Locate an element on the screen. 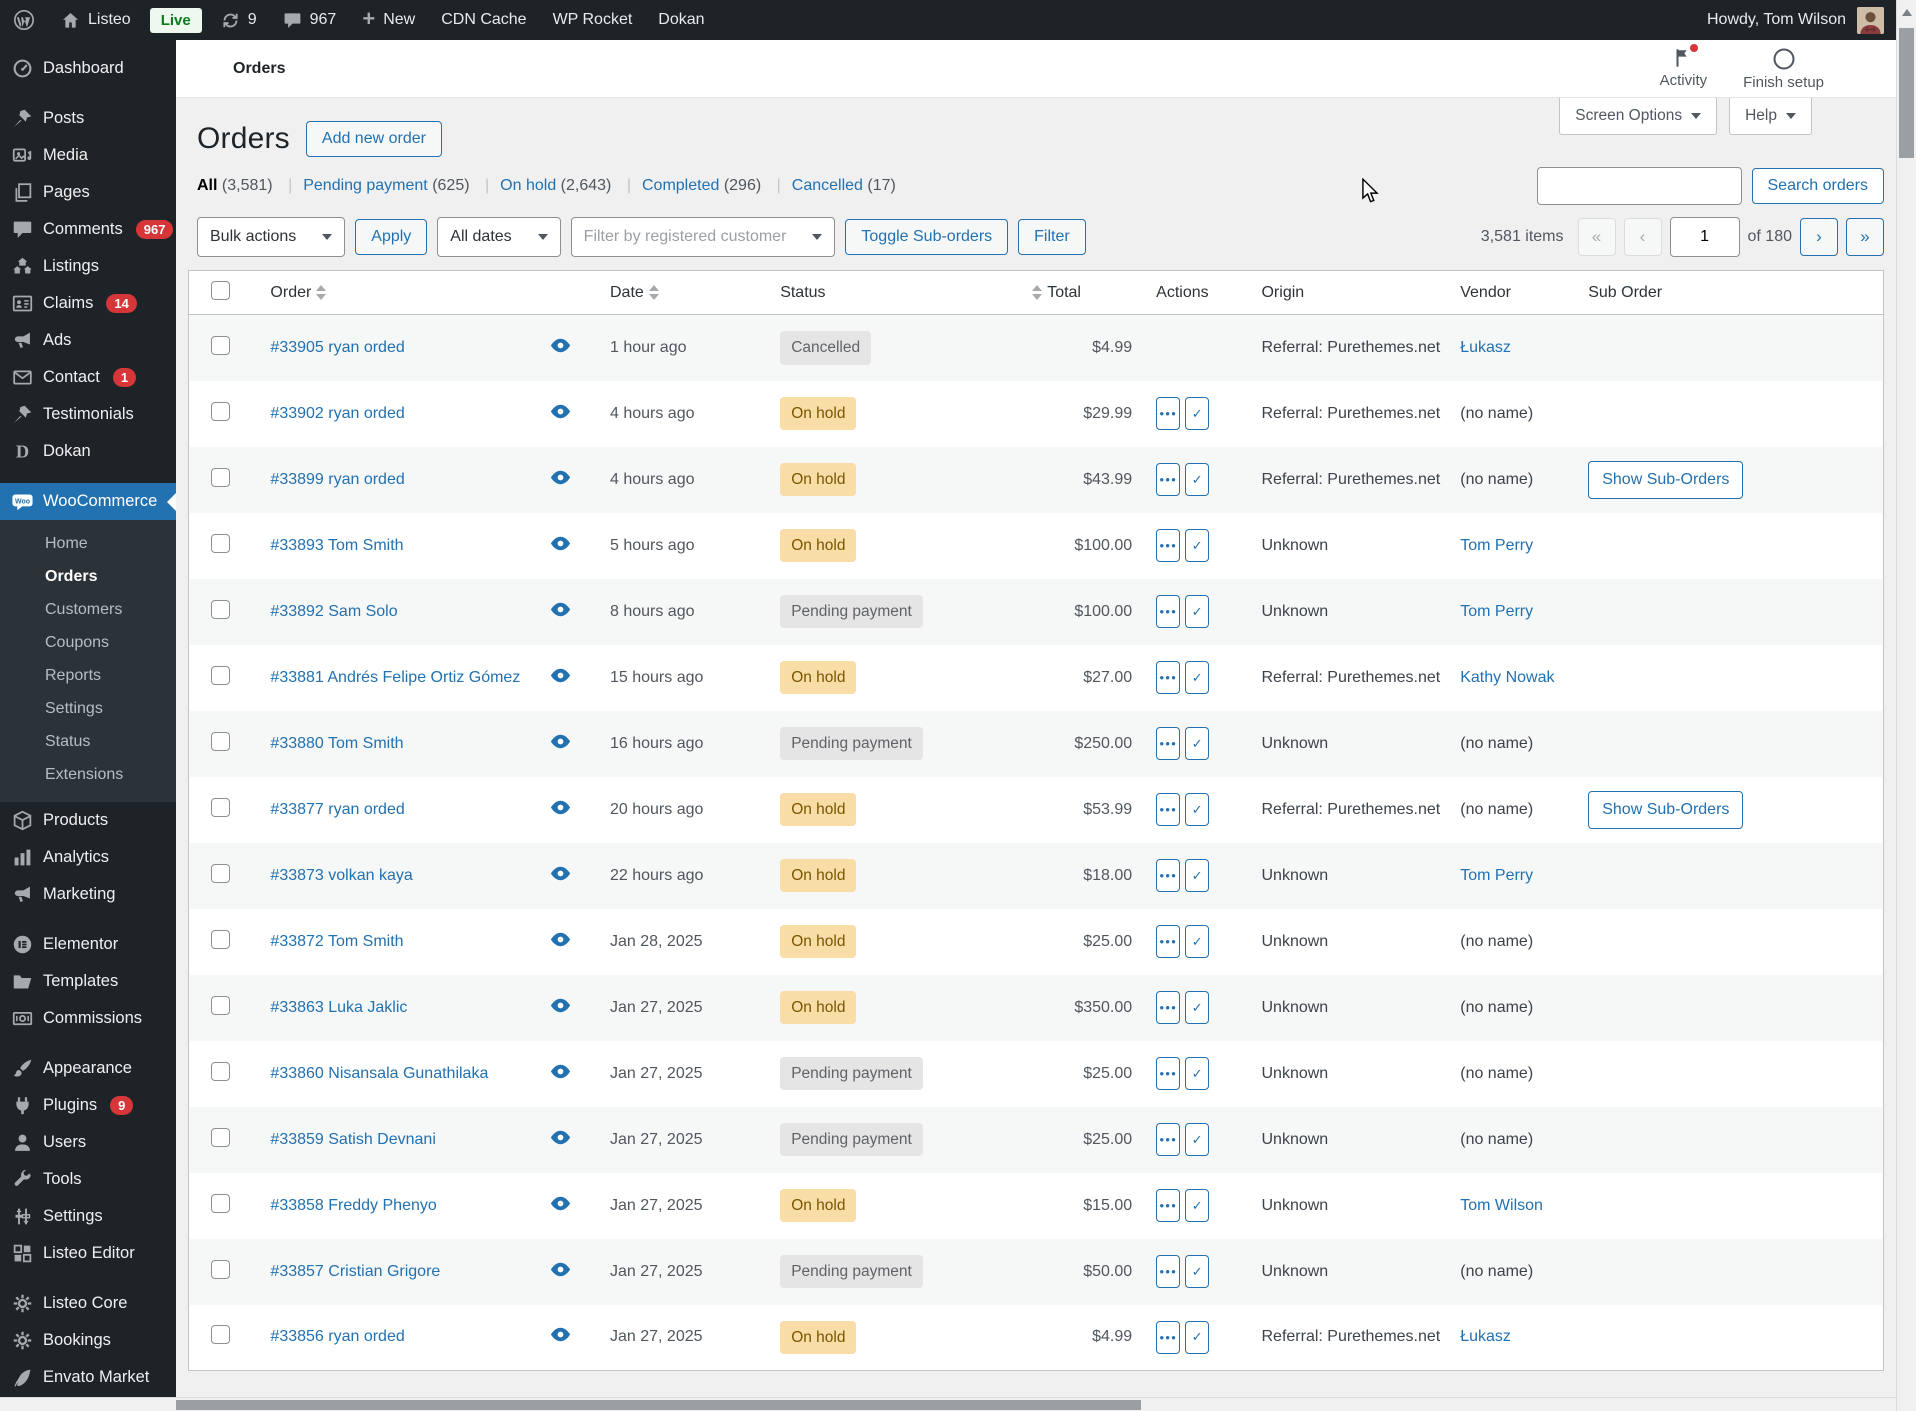 The width and height of the screenshot is (1916, 1411). cdn-cache-menu: CDN Cache is located at coordinates (483, 20).